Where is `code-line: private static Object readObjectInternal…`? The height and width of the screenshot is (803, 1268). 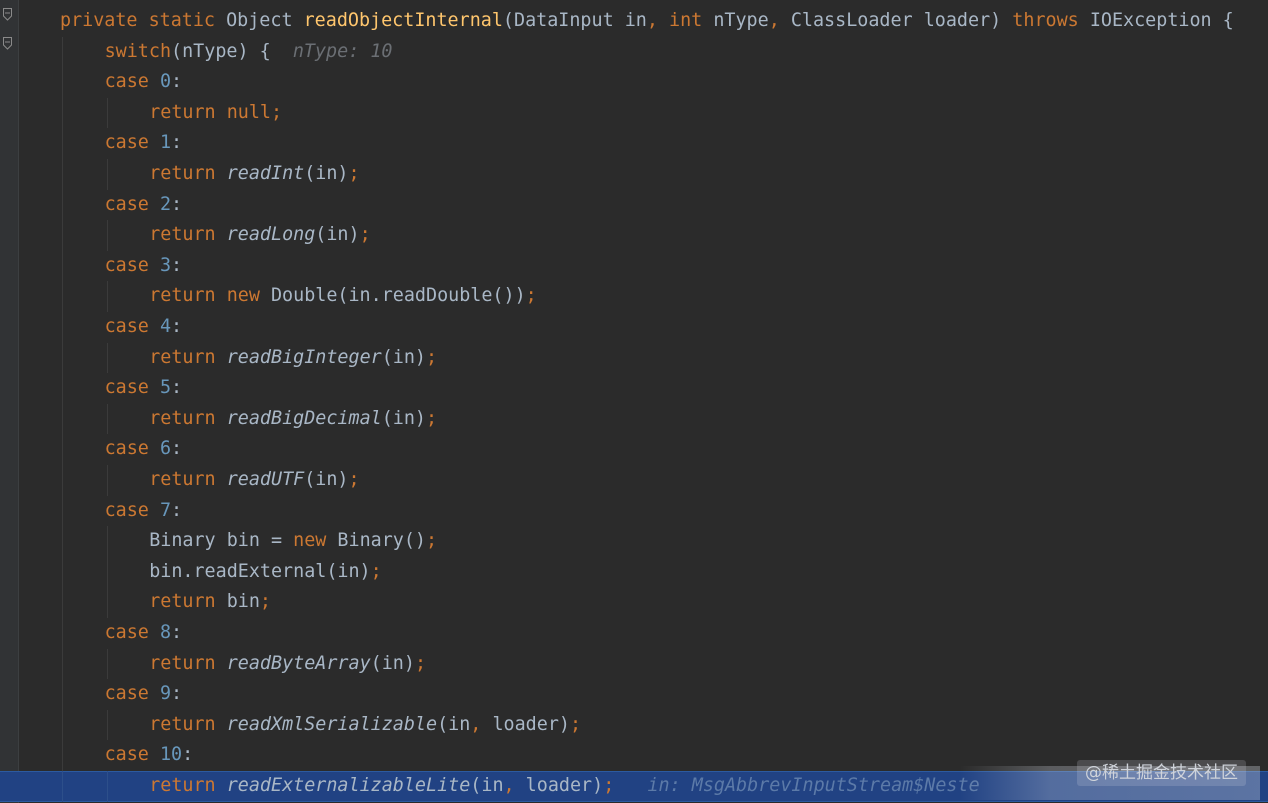 code-line: private static Object readObjectInternal… is located at coordinates (634, 21).